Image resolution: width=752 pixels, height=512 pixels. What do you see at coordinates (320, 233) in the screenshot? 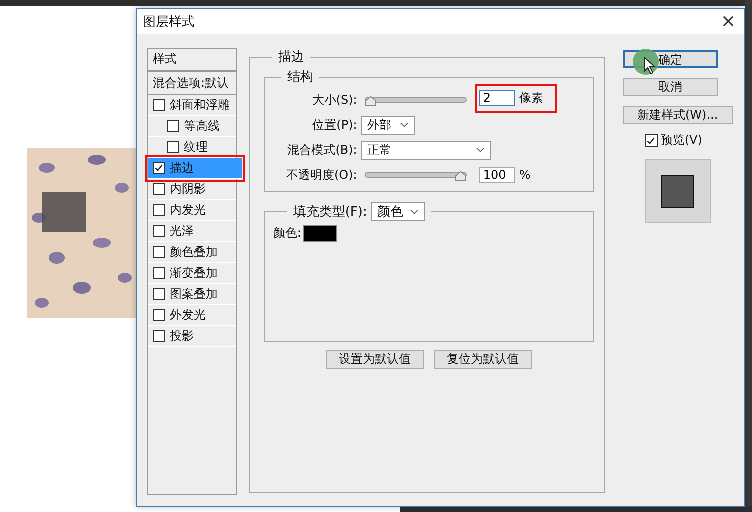
I see `color-swatch` at bounding box center [320, 233].